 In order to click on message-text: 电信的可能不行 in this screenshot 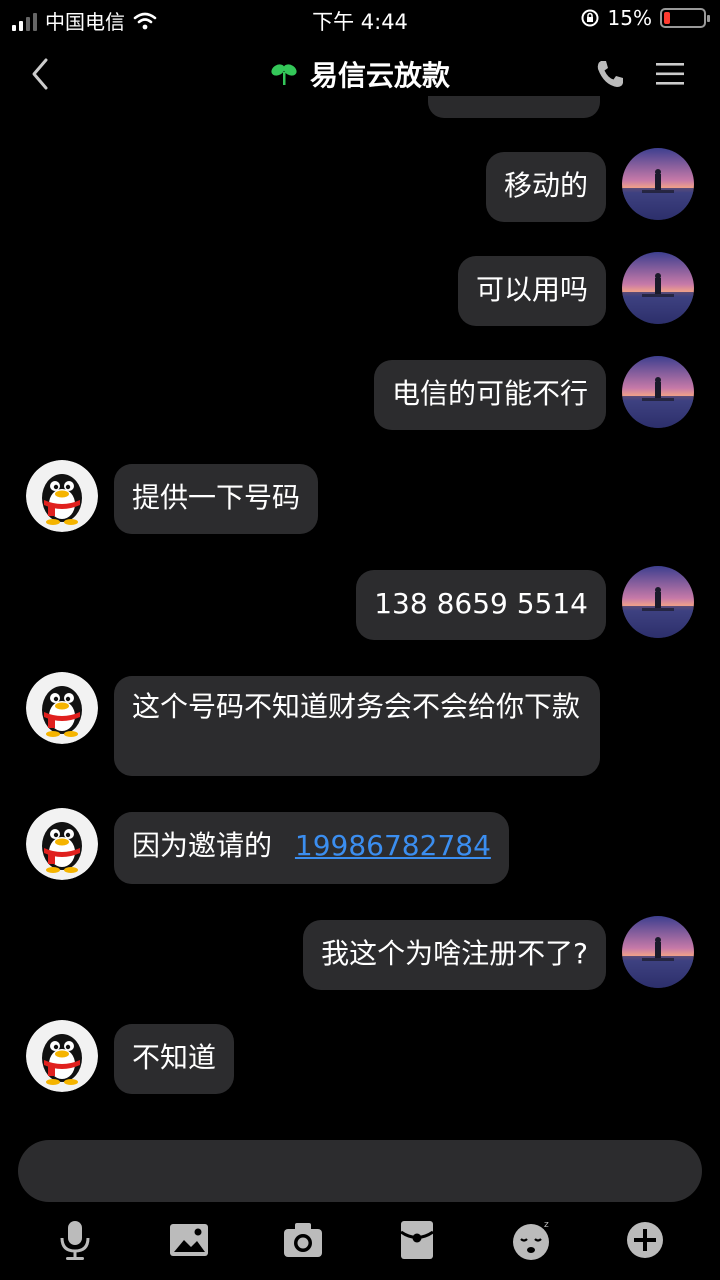, I will do `click(489, 393)`.